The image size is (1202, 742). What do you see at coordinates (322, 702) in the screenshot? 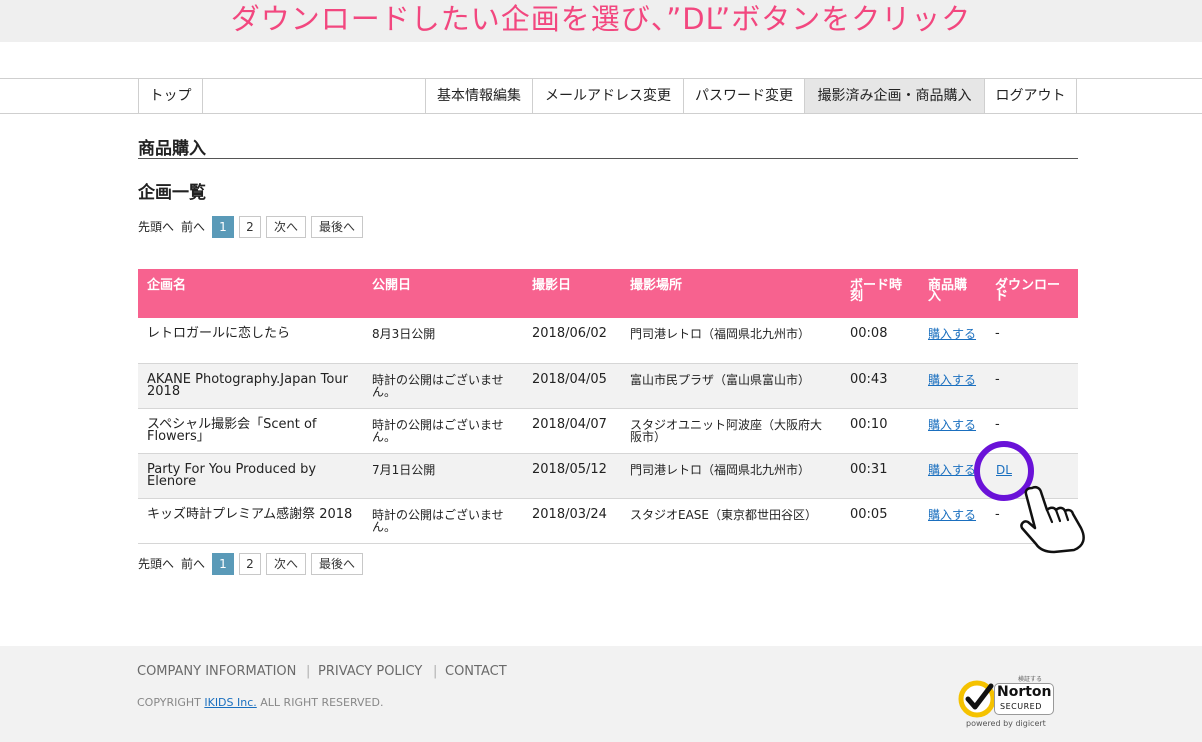
I see `copyright-suffix: ALL RIGHT RESERVED.` at bounding box center [322, 702].